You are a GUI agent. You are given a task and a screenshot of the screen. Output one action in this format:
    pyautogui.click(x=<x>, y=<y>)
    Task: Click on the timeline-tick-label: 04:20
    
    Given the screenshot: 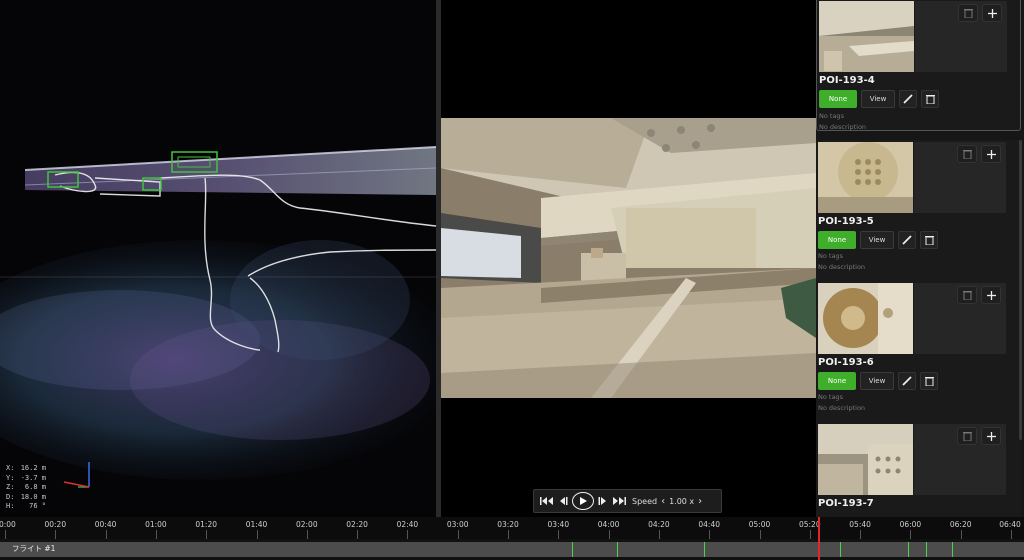 What is the action you would take?
    pyautogui.click(x=659, y=524)
    